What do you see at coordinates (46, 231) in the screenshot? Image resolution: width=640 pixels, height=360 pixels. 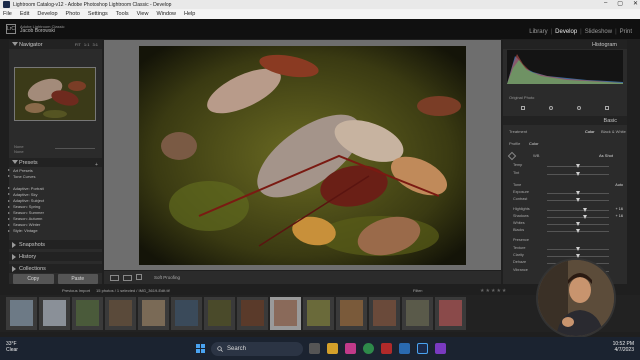 I see `preset-group: Style: Vintage` at bounding box center [46, 231].